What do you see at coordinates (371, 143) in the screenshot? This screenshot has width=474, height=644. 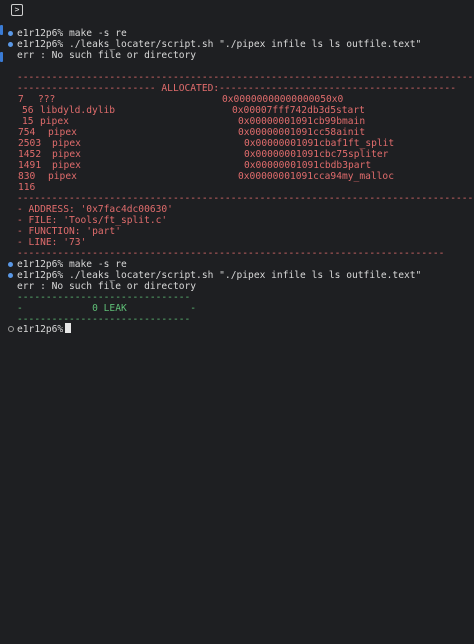 I see `alloc-function: ft_split` at bounding box center [371, 143].